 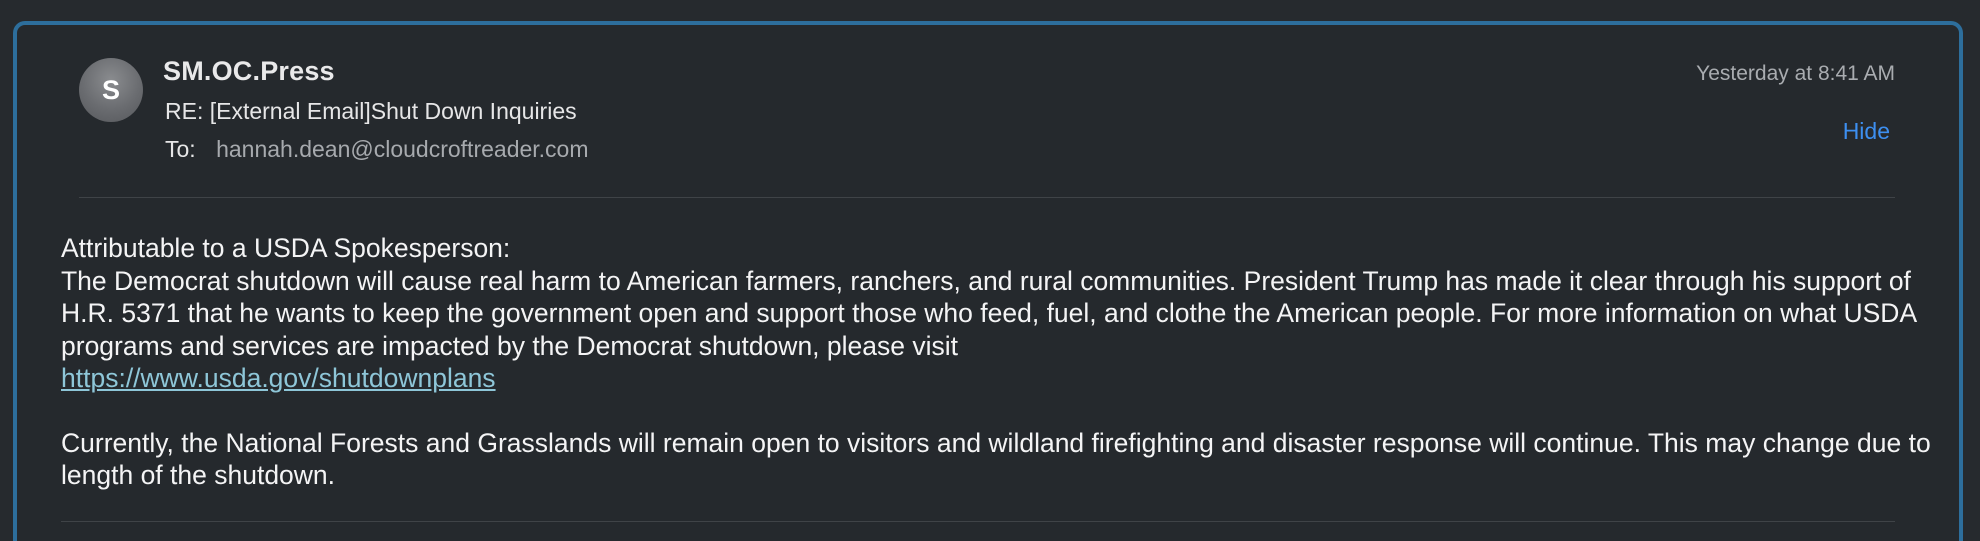 What do you see at coordinates (1866, 131) in the screenshot?
I see `hide-details-button: Hide` at bounding box center [1866, 131].